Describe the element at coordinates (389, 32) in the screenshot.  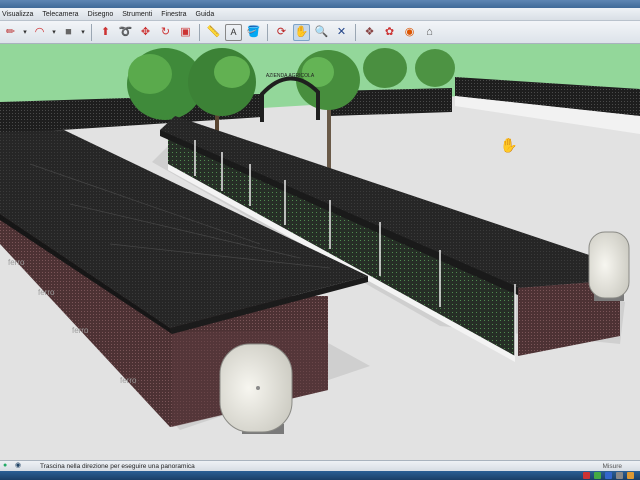
I see `materials-icon: ✿` at that location.